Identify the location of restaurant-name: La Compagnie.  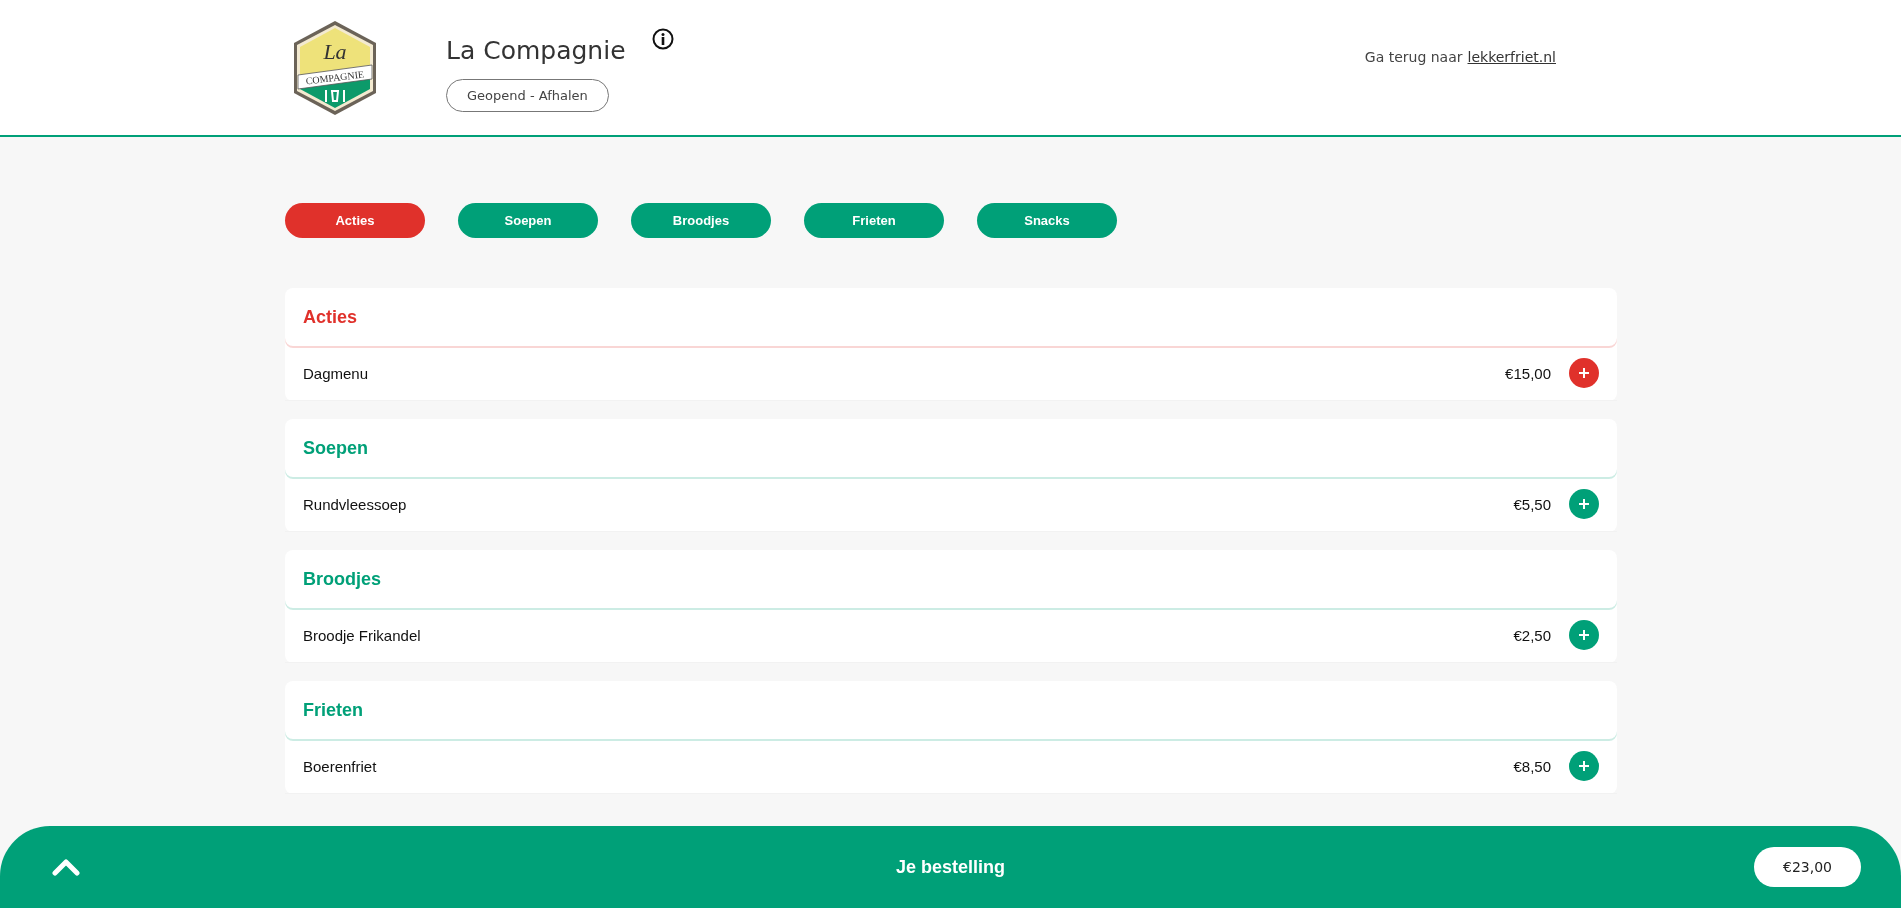
(536, 50).